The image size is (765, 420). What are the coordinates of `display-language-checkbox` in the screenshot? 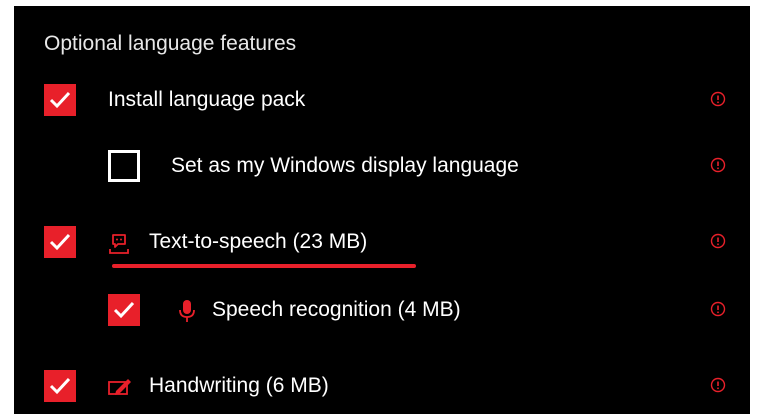 It's located at (124, 166).